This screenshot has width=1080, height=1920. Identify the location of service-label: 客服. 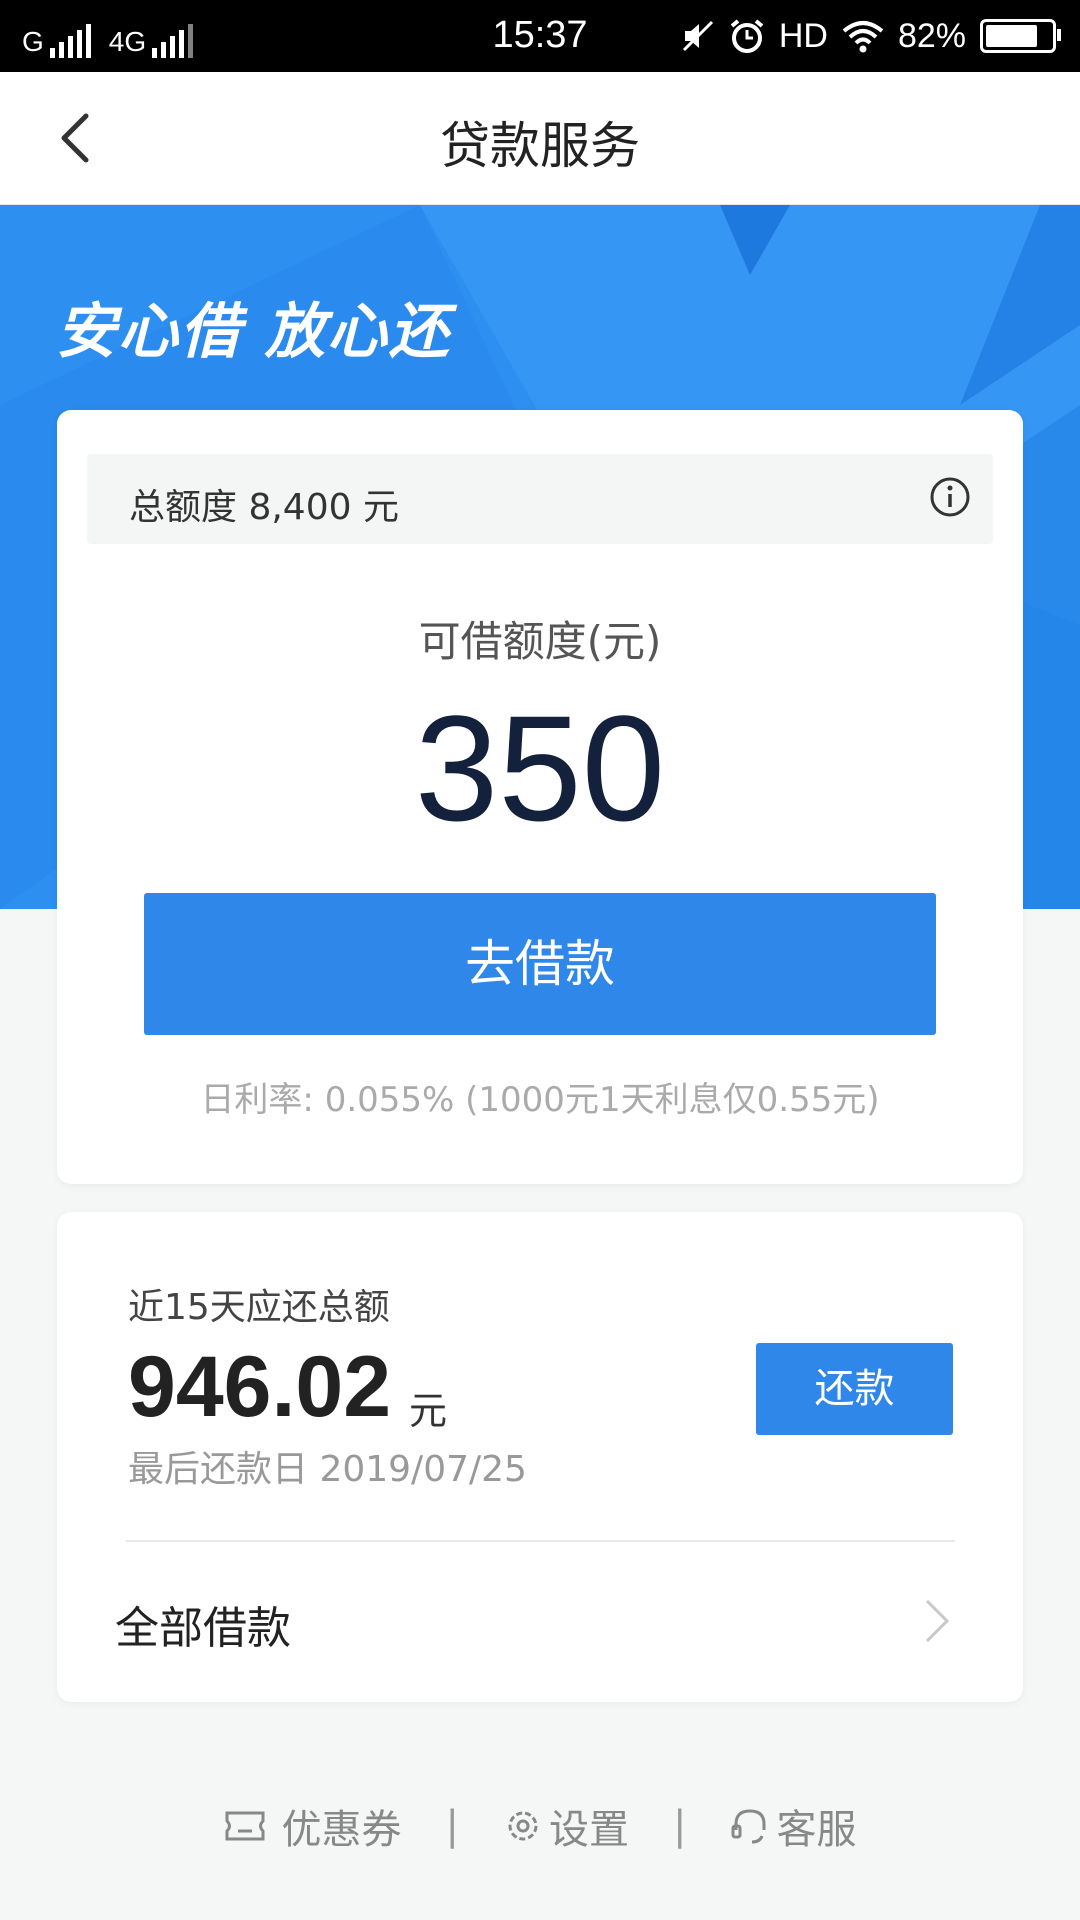
(816, 1830).